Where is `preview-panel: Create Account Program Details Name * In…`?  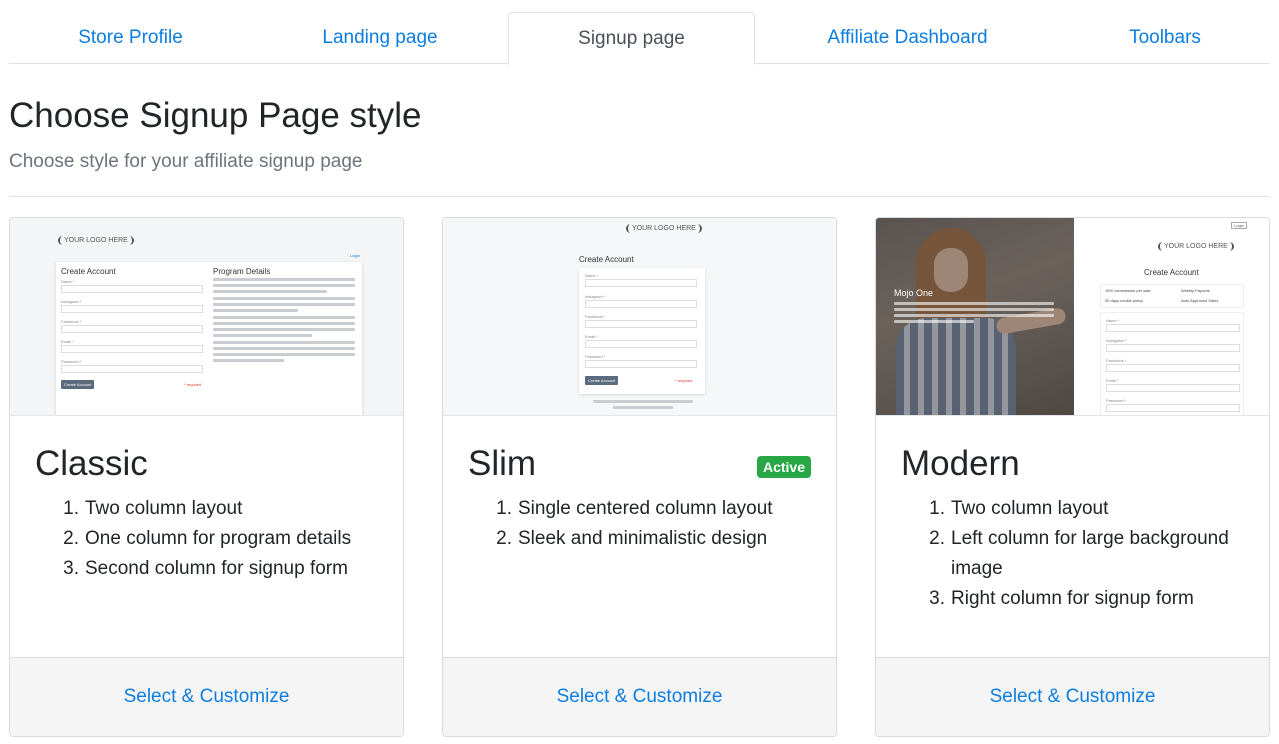 preview-panel: Create Account Program Details Name * In… is located at coordinates (209, 338).